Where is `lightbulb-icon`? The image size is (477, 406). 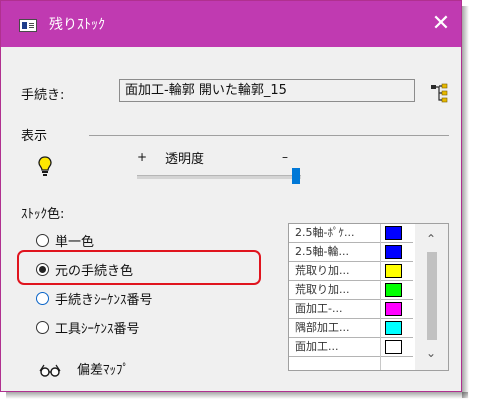 lightbulb-icon is located at coordinates (45, 166).